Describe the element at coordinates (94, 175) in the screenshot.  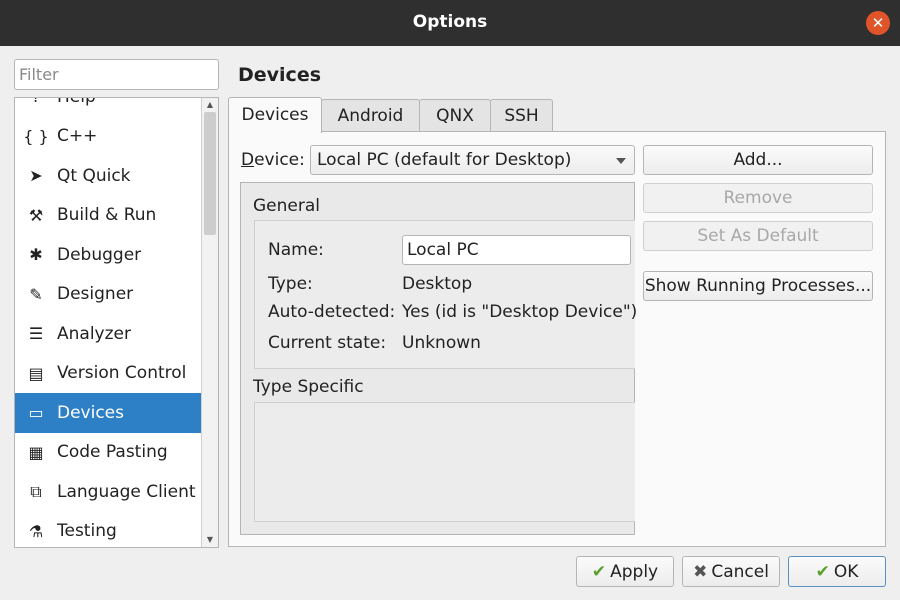
I see `sidebar-item-label: Qt Quick` at that location.